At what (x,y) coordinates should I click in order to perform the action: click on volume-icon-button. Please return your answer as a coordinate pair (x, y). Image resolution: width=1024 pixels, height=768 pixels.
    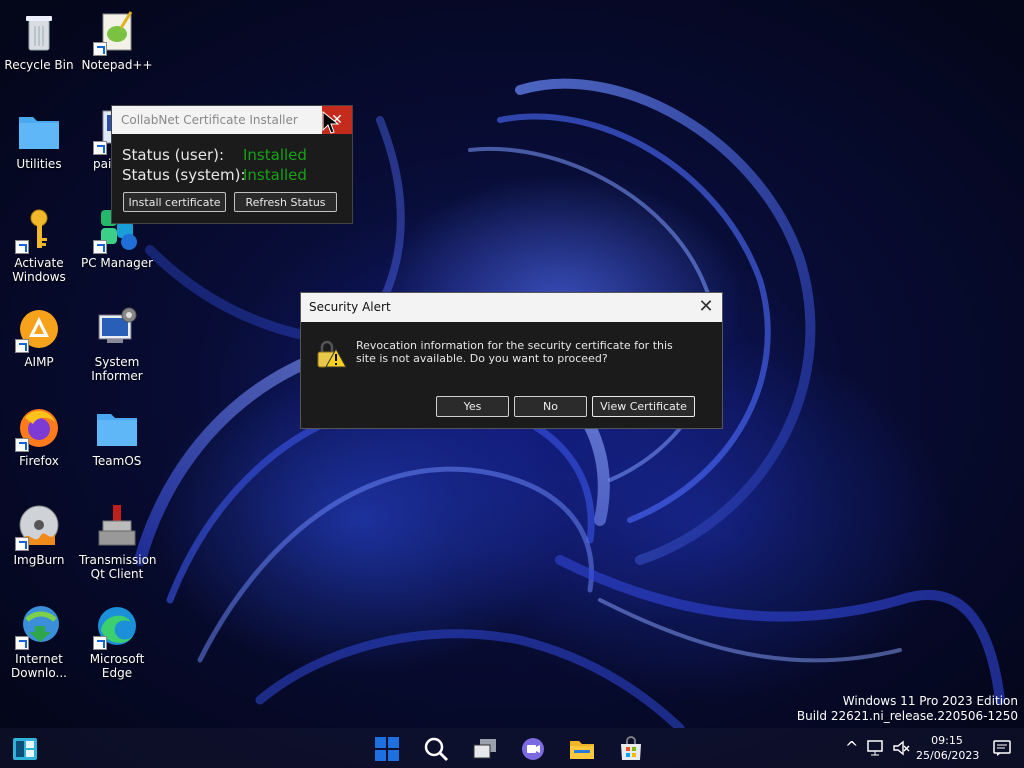
    Looking at the image, I should click on (901, 749).